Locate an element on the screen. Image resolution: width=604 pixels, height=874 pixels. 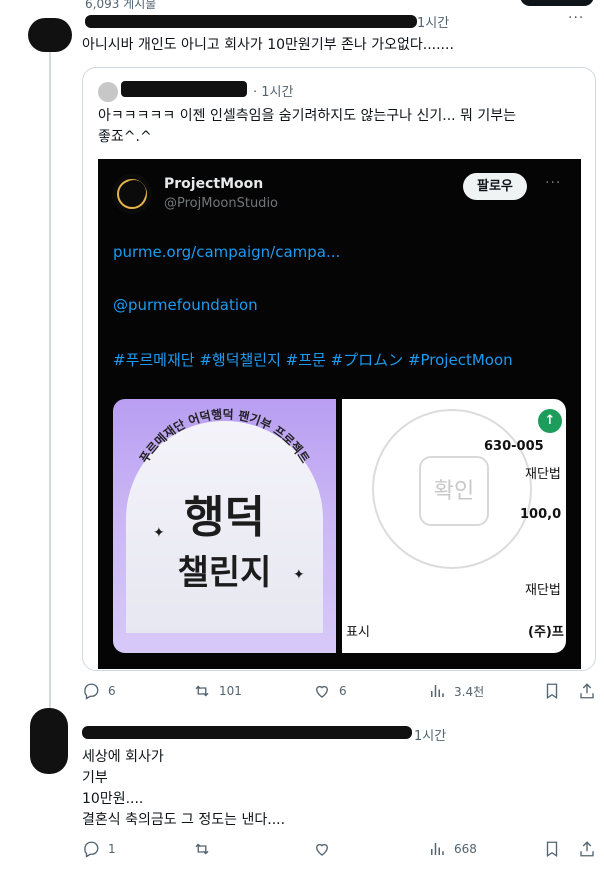
reply-count: 6 is located at coordinates (112, 691).